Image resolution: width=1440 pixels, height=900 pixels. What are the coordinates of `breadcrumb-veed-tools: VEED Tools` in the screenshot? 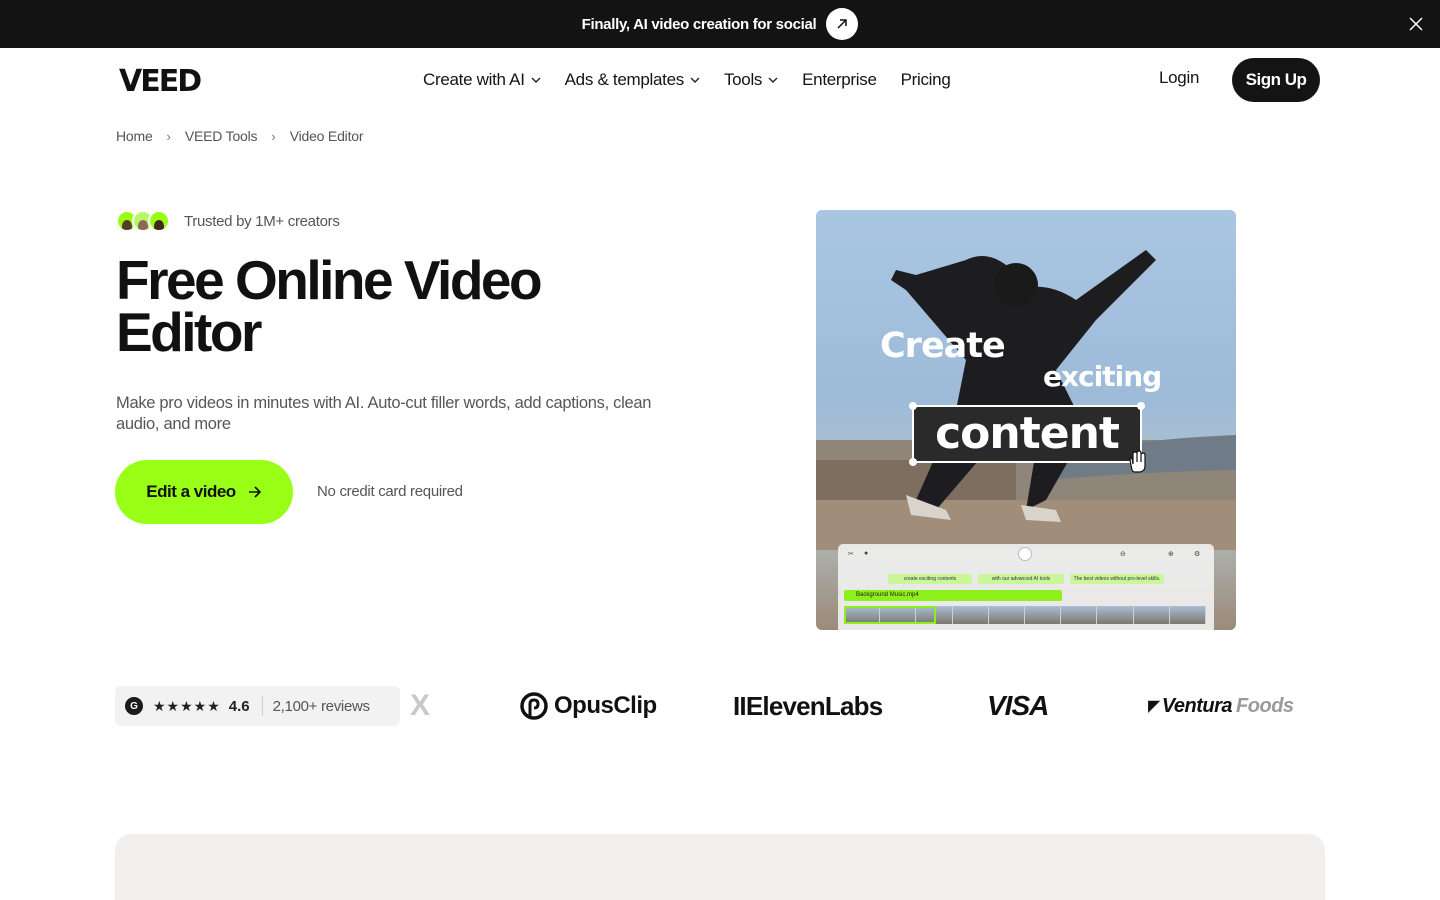 It's located at (221, 136).